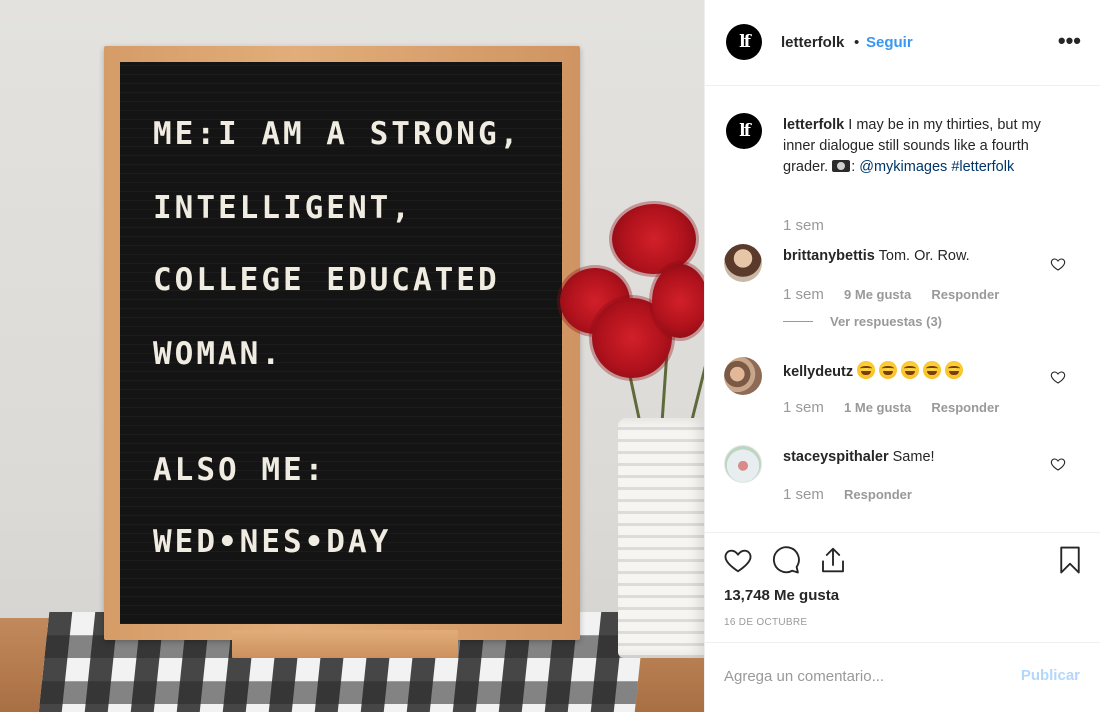 The image size is (1100, 712). I want to click on comment-input, so click(869, 676).